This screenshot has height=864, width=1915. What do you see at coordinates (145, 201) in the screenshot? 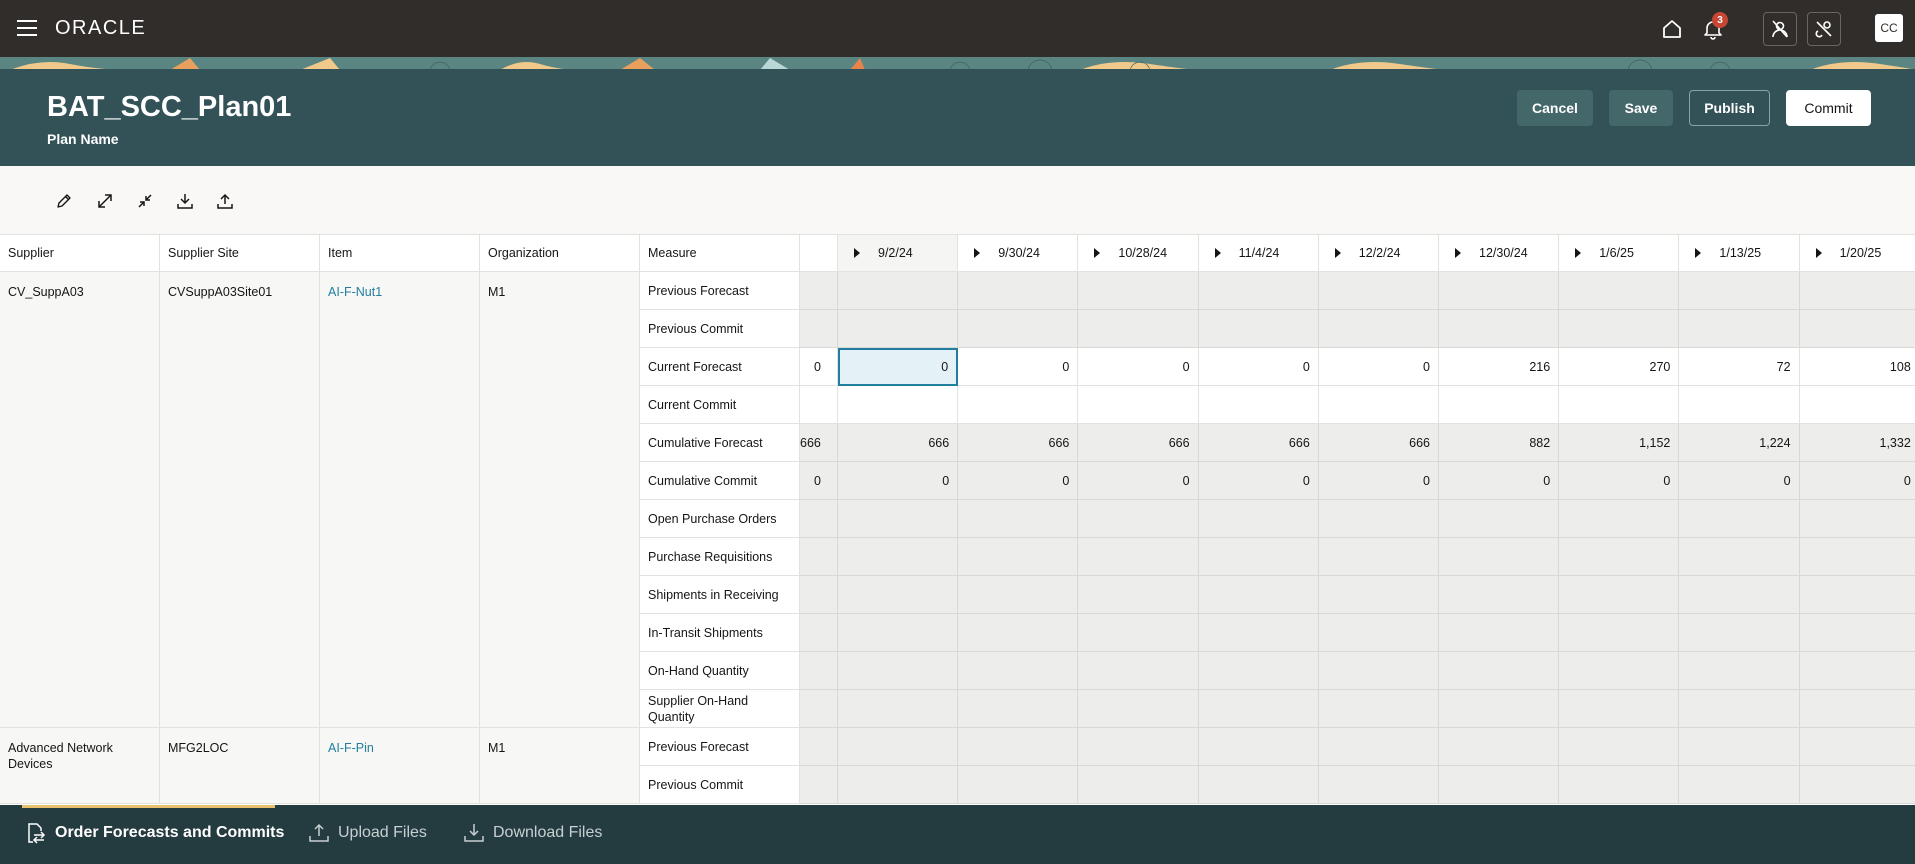
I see `collapse-icon` at bounding box center [145, 201].